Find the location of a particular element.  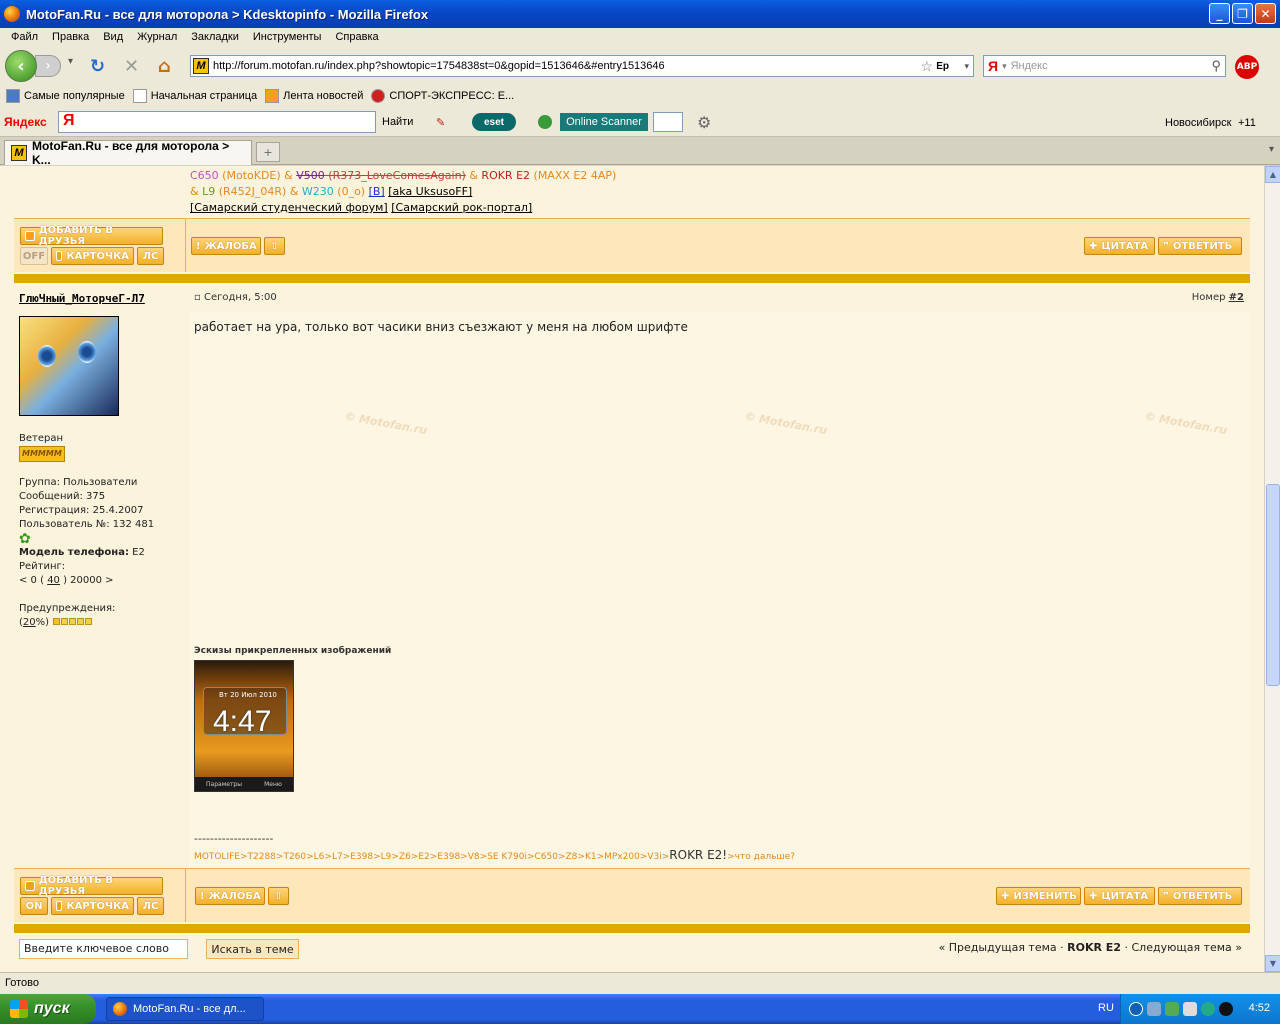

sig-link-samara-forum: [Самарский студенческий форум] is located at coordinates (289, 207).